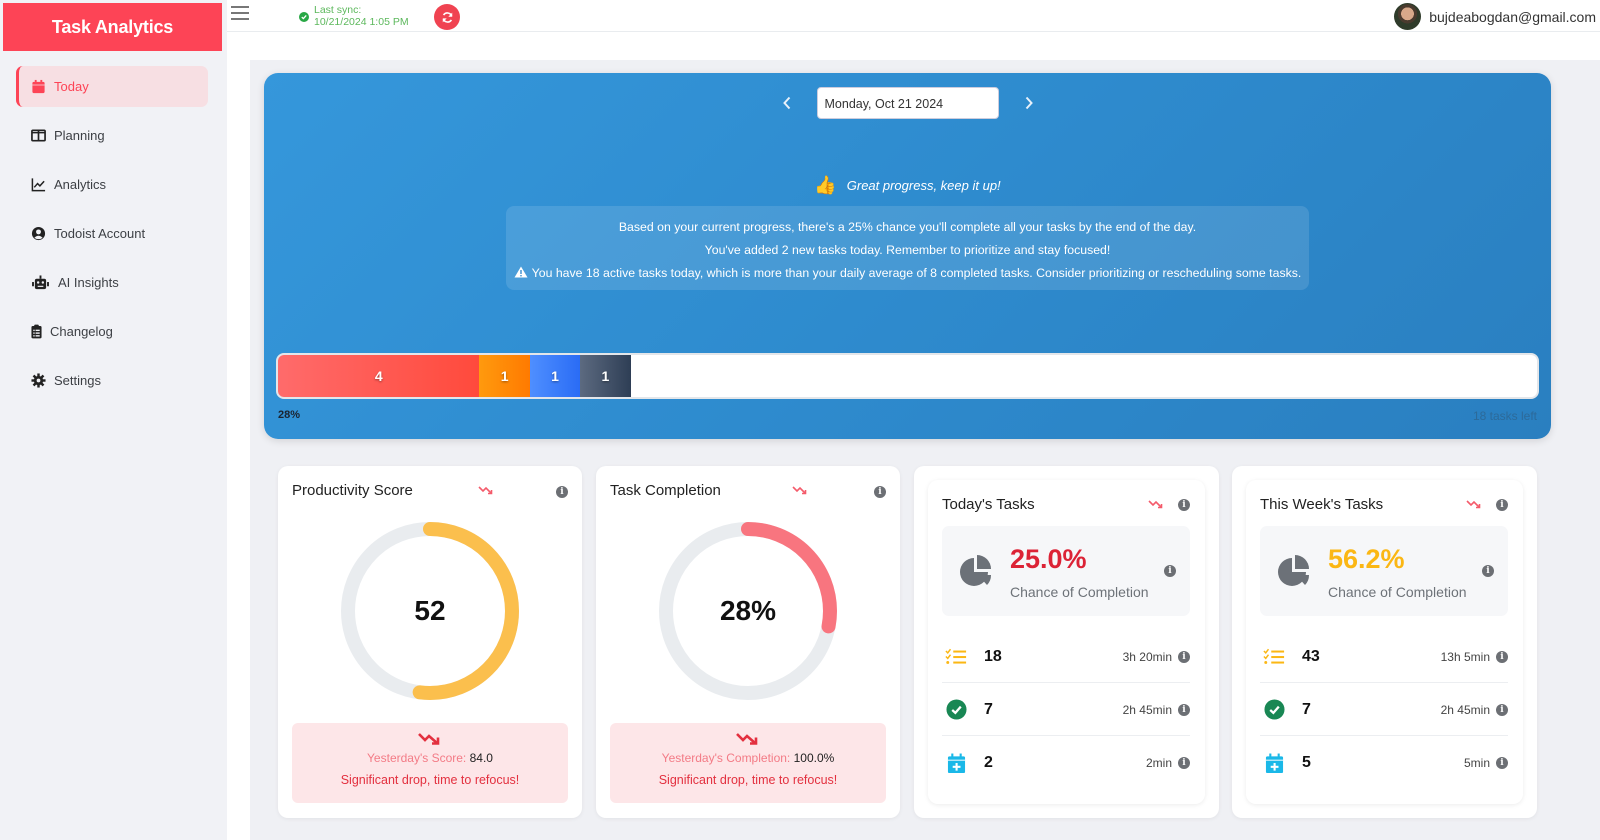  I want to click on pie-chart-icon, so click(1294, 570).